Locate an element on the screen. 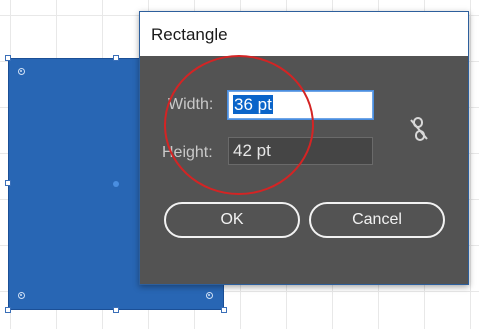 The width and height of the screenshot is (479, 329). ok-button: OK is located at coordinates (232, 220).